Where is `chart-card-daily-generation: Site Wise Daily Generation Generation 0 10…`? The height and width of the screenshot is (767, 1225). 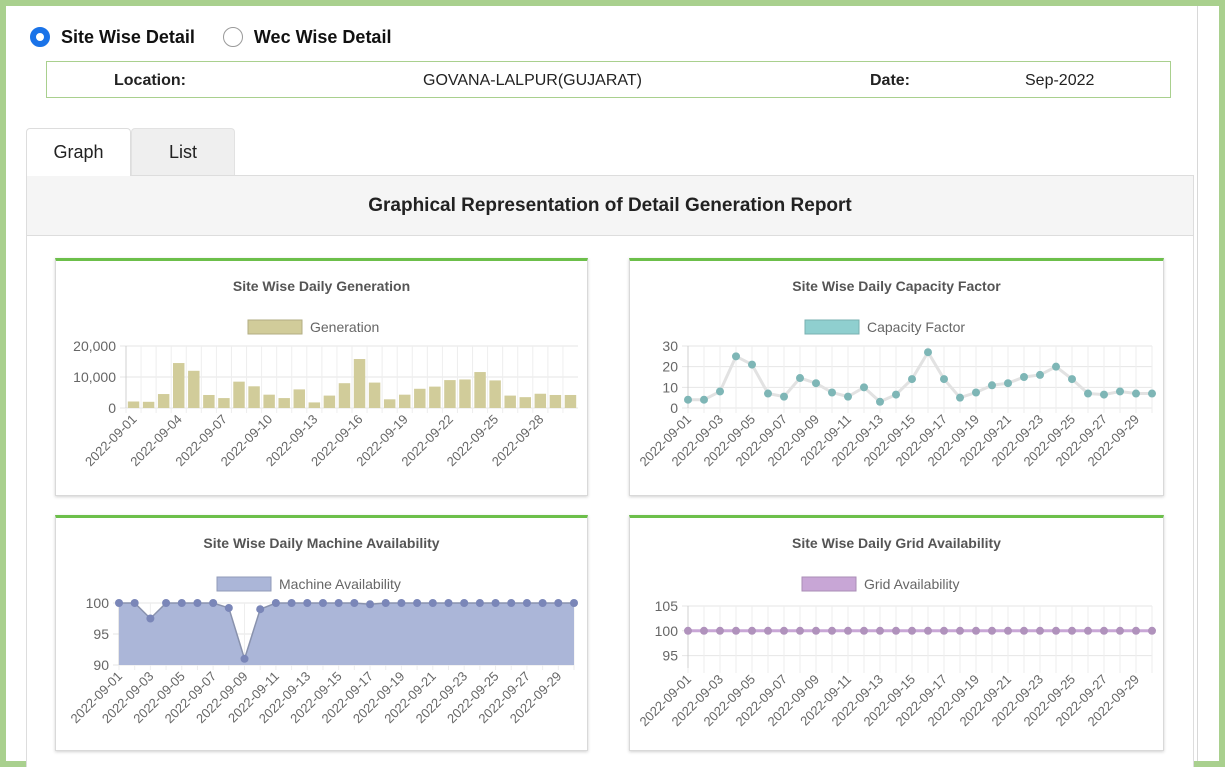
chart-card-daily-generation: Site Wise Daily Generation Generation 0 10… is located at coordinates (321, 377).